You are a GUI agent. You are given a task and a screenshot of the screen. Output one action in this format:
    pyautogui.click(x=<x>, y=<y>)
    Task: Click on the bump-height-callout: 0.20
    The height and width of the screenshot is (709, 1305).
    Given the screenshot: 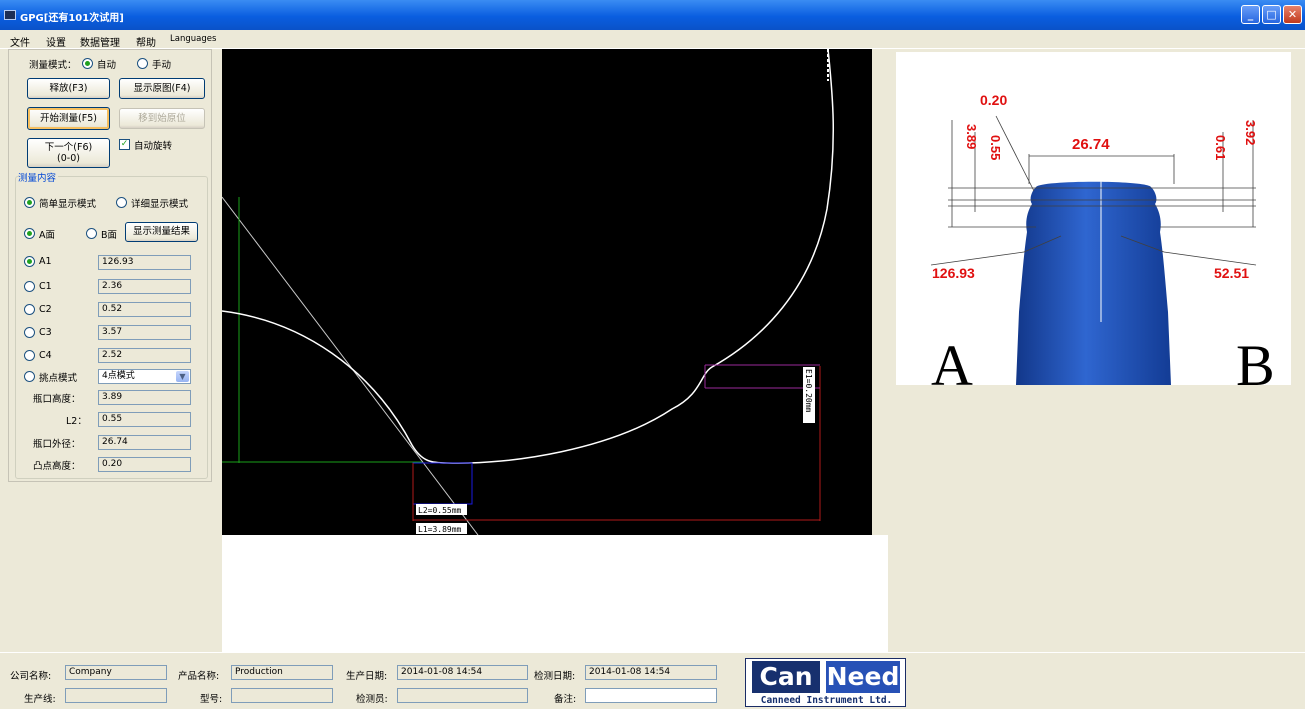 What is the action you would take?
    pyautogui.click(x=993, y=100)
    